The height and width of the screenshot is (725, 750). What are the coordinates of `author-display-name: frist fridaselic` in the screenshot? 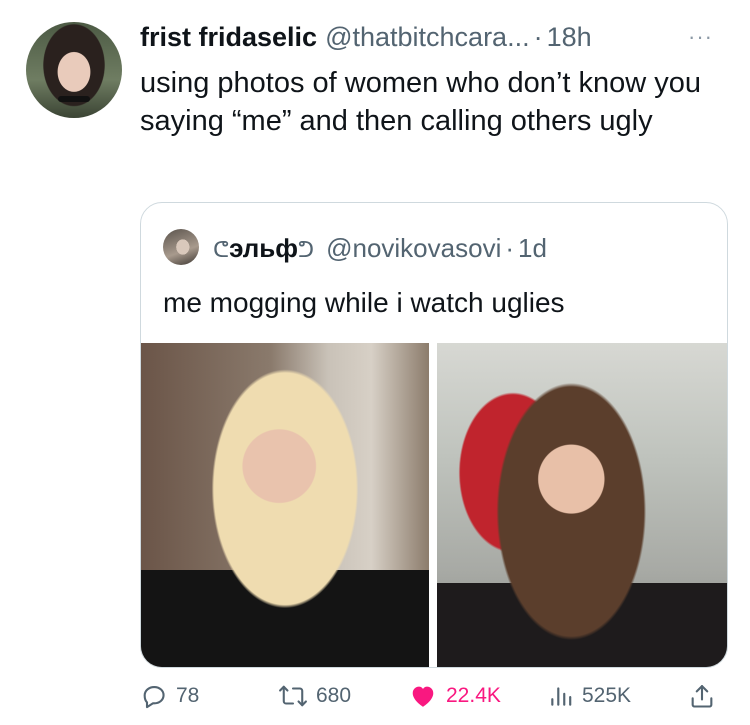 It's located at (228, 37).